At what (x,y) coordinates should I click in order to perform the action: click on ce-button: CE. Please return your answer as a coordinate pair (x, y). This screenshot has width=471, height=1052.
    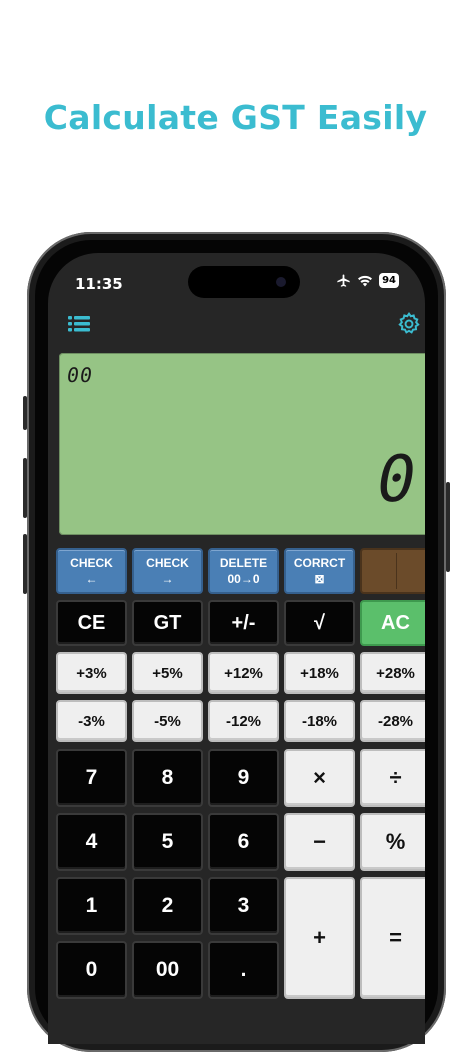
    Looking at the image, I should click on (91, 623).